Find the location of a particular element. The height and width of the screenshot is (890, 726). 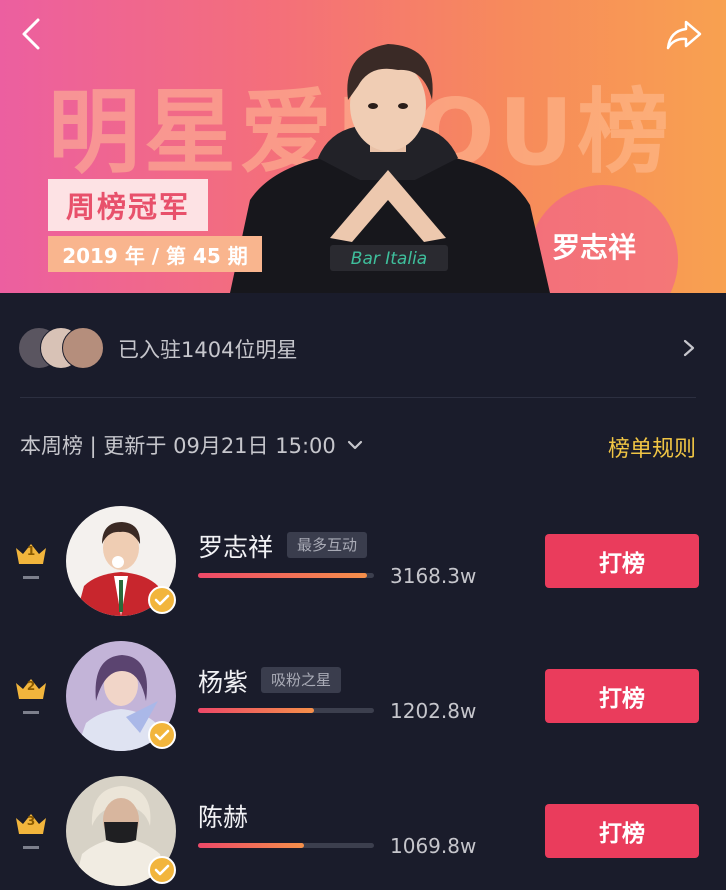

star-badge: 最多互动 is located at coordinates (327, 545).